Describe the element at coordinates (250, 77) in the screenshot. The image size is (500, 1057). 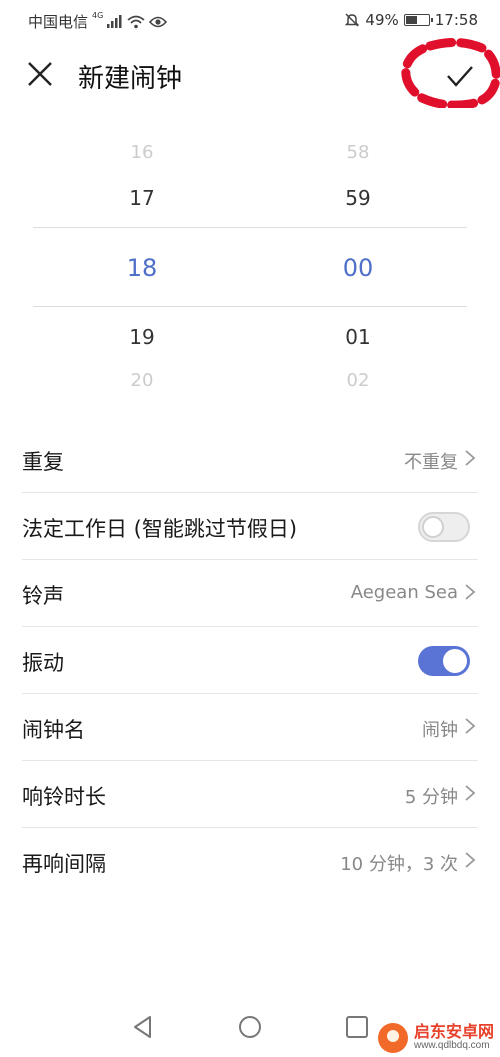
I see `header: 新建闹钟` at that location.